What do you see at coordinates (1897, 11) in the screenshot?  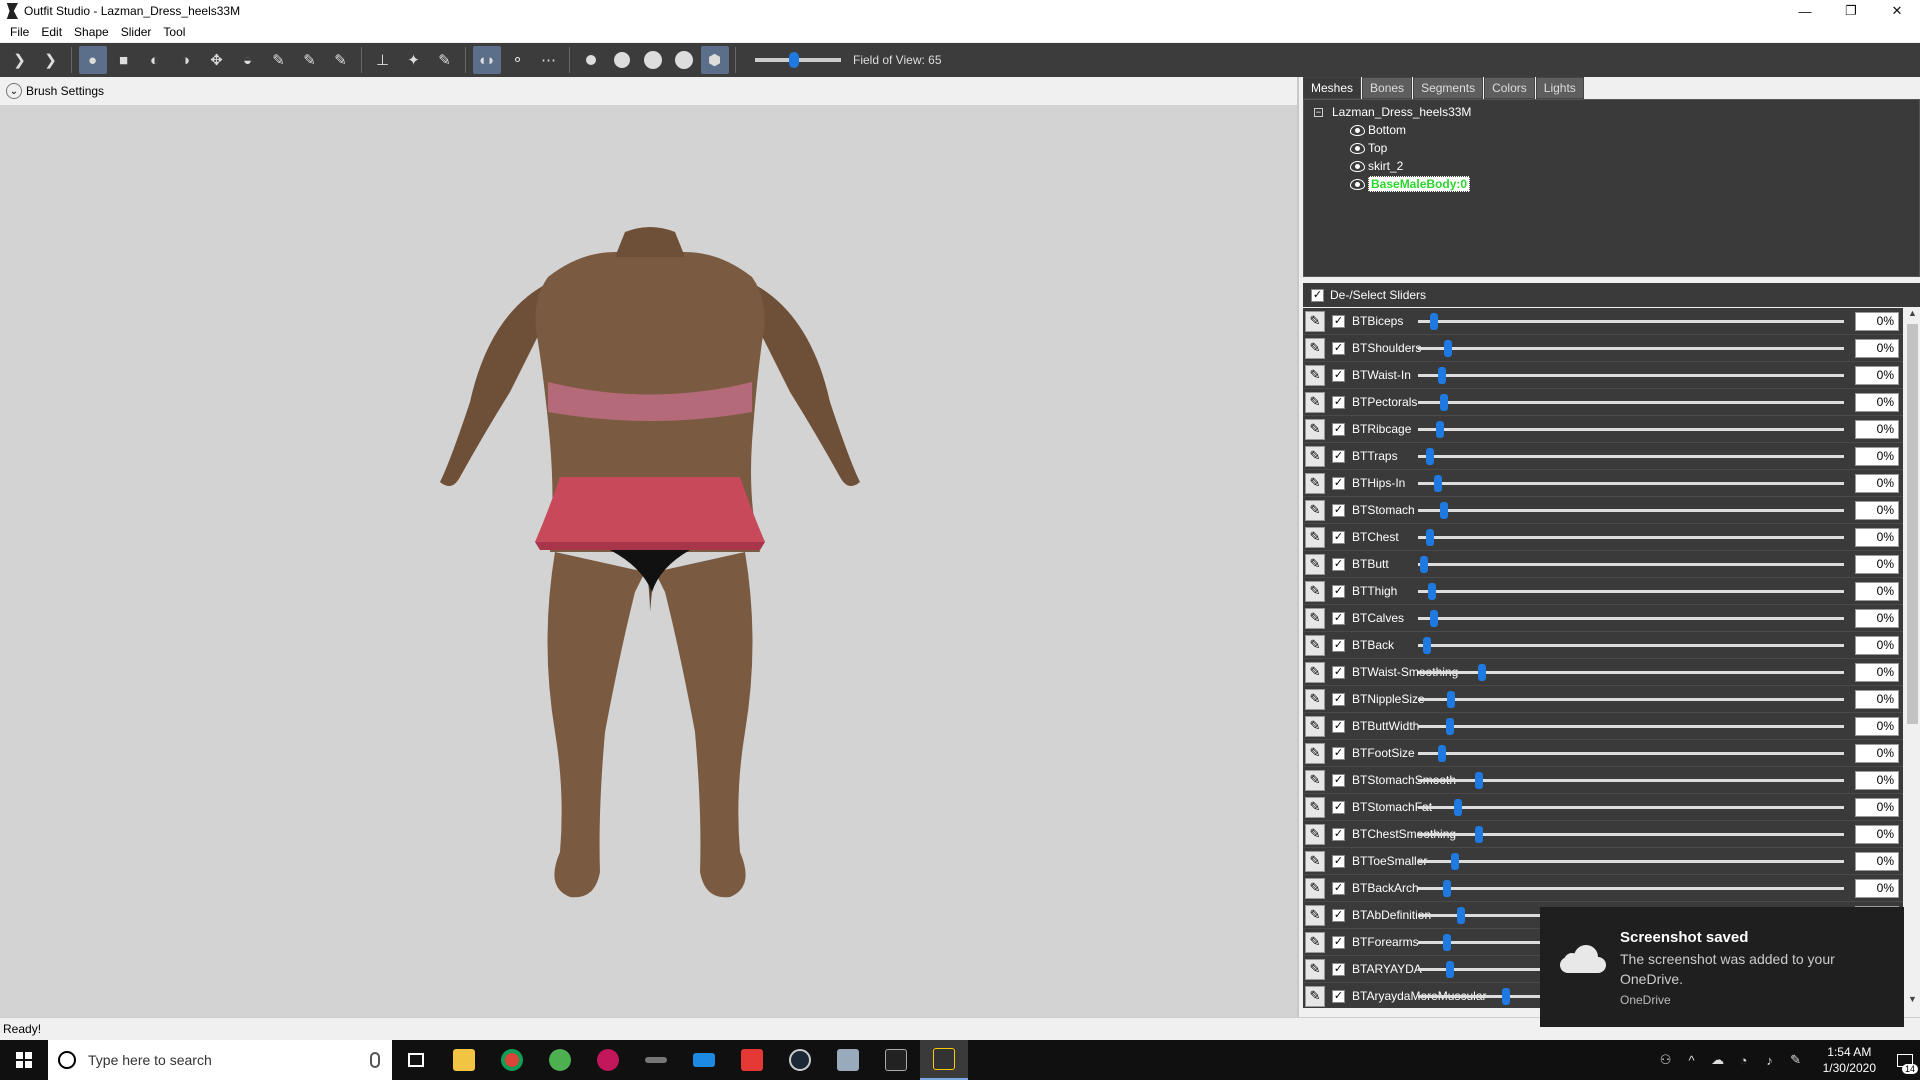 I see `close-button: ✕` at bounding box center [1897, 11].